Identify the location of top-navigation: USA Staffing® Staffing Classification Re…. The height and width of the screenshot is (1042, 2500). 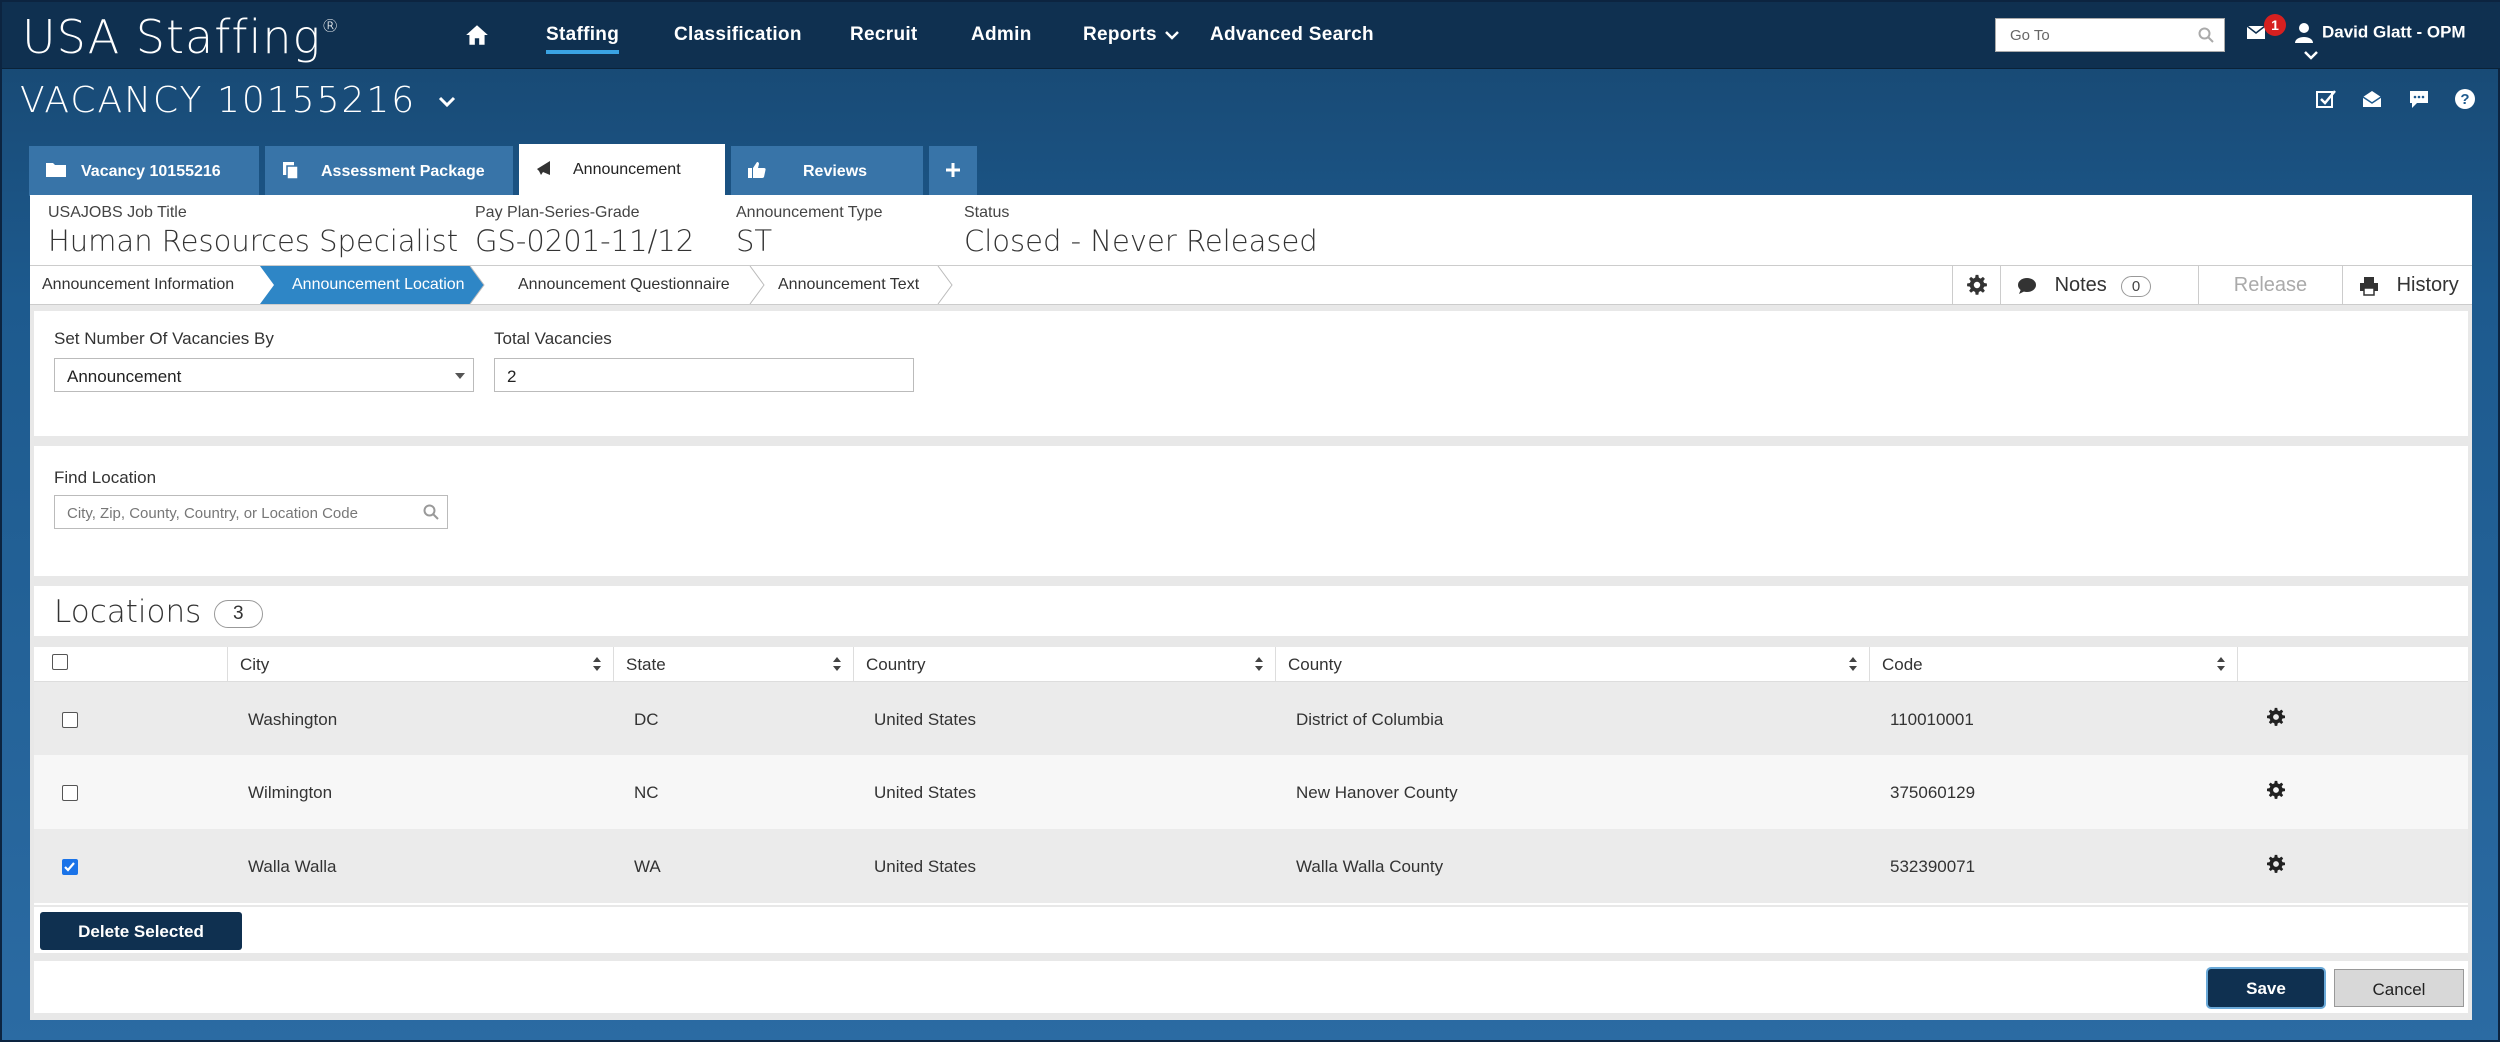
(1251, 35).